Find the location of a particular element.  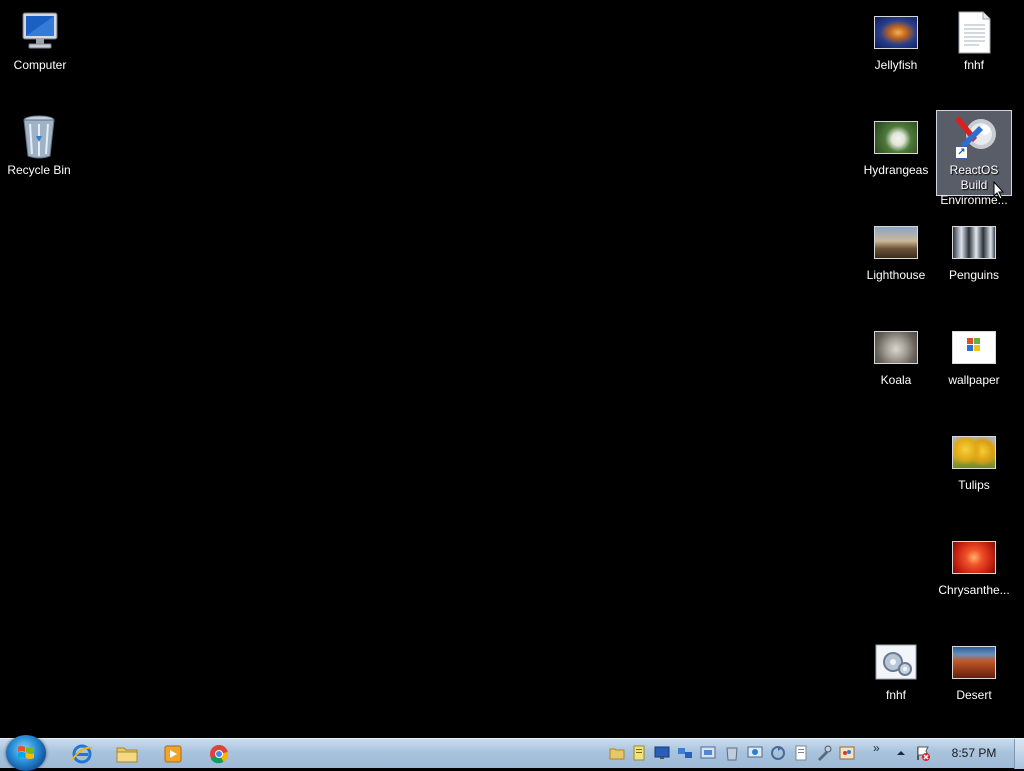

taskbar-windows-explorer is located at coordinates (127, 754).